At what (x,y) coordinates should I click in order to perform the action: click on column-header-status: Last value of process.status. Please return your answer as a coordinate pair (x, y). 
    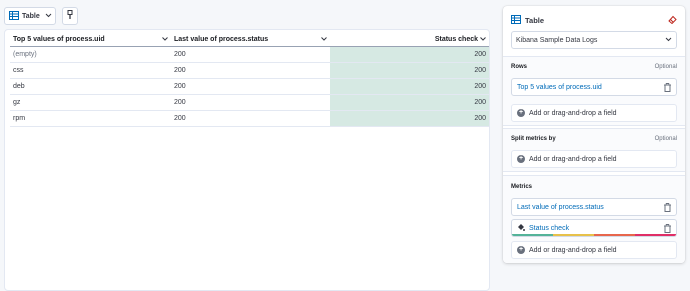
    Looking at the image, I should click on (250, 40).